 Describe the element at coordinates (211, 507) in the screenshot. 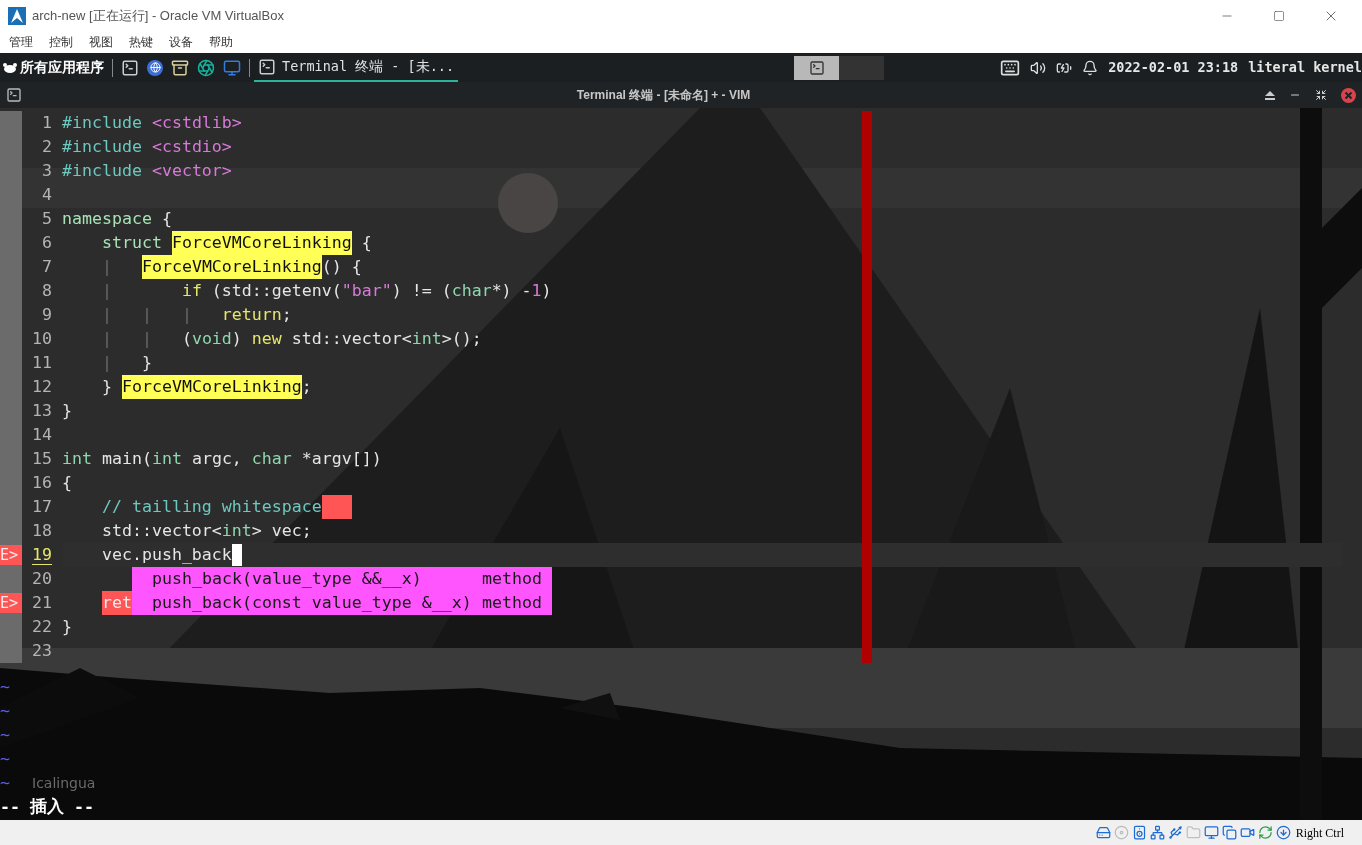

I see `code-text: // tailling whitespace` at that location.